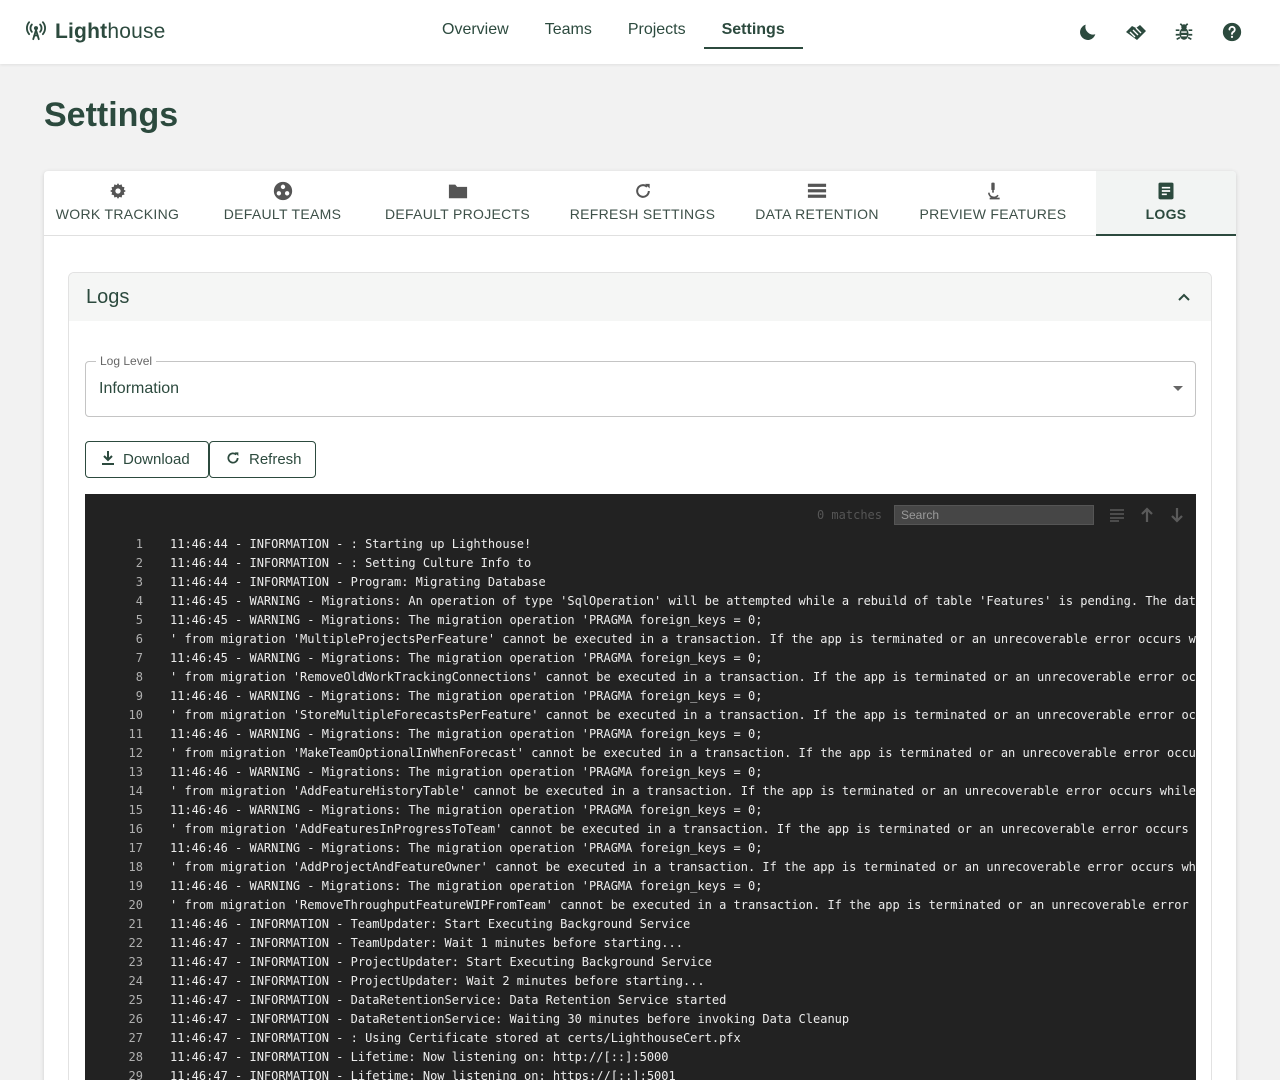  I want to click on tab-label: DEFAULT TEAMS, so click(282, 214).